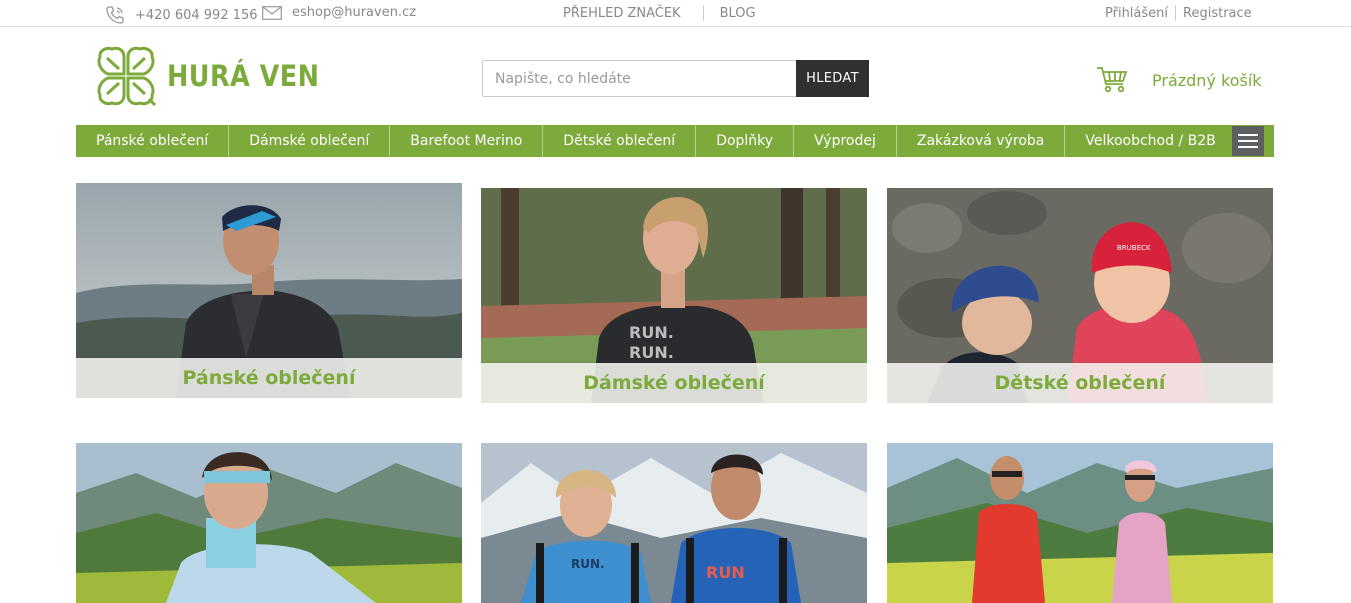  I want to click on email-contact: eshop@huraven.cz, so click(339, 12).